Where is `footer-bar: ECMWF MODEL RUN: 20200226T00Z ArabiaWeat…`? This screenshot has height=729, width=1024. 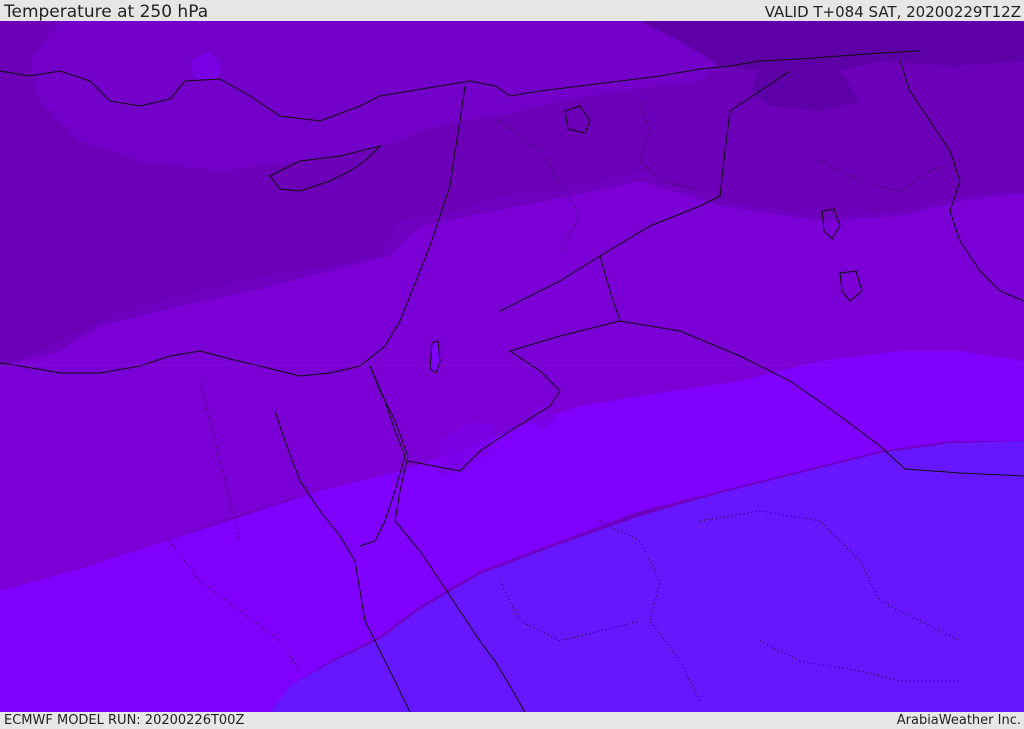 footer-bar: ECMWF MODEL RUN: 20200226T00Z ArabiaWeat… is located at coordinates (512, 720).